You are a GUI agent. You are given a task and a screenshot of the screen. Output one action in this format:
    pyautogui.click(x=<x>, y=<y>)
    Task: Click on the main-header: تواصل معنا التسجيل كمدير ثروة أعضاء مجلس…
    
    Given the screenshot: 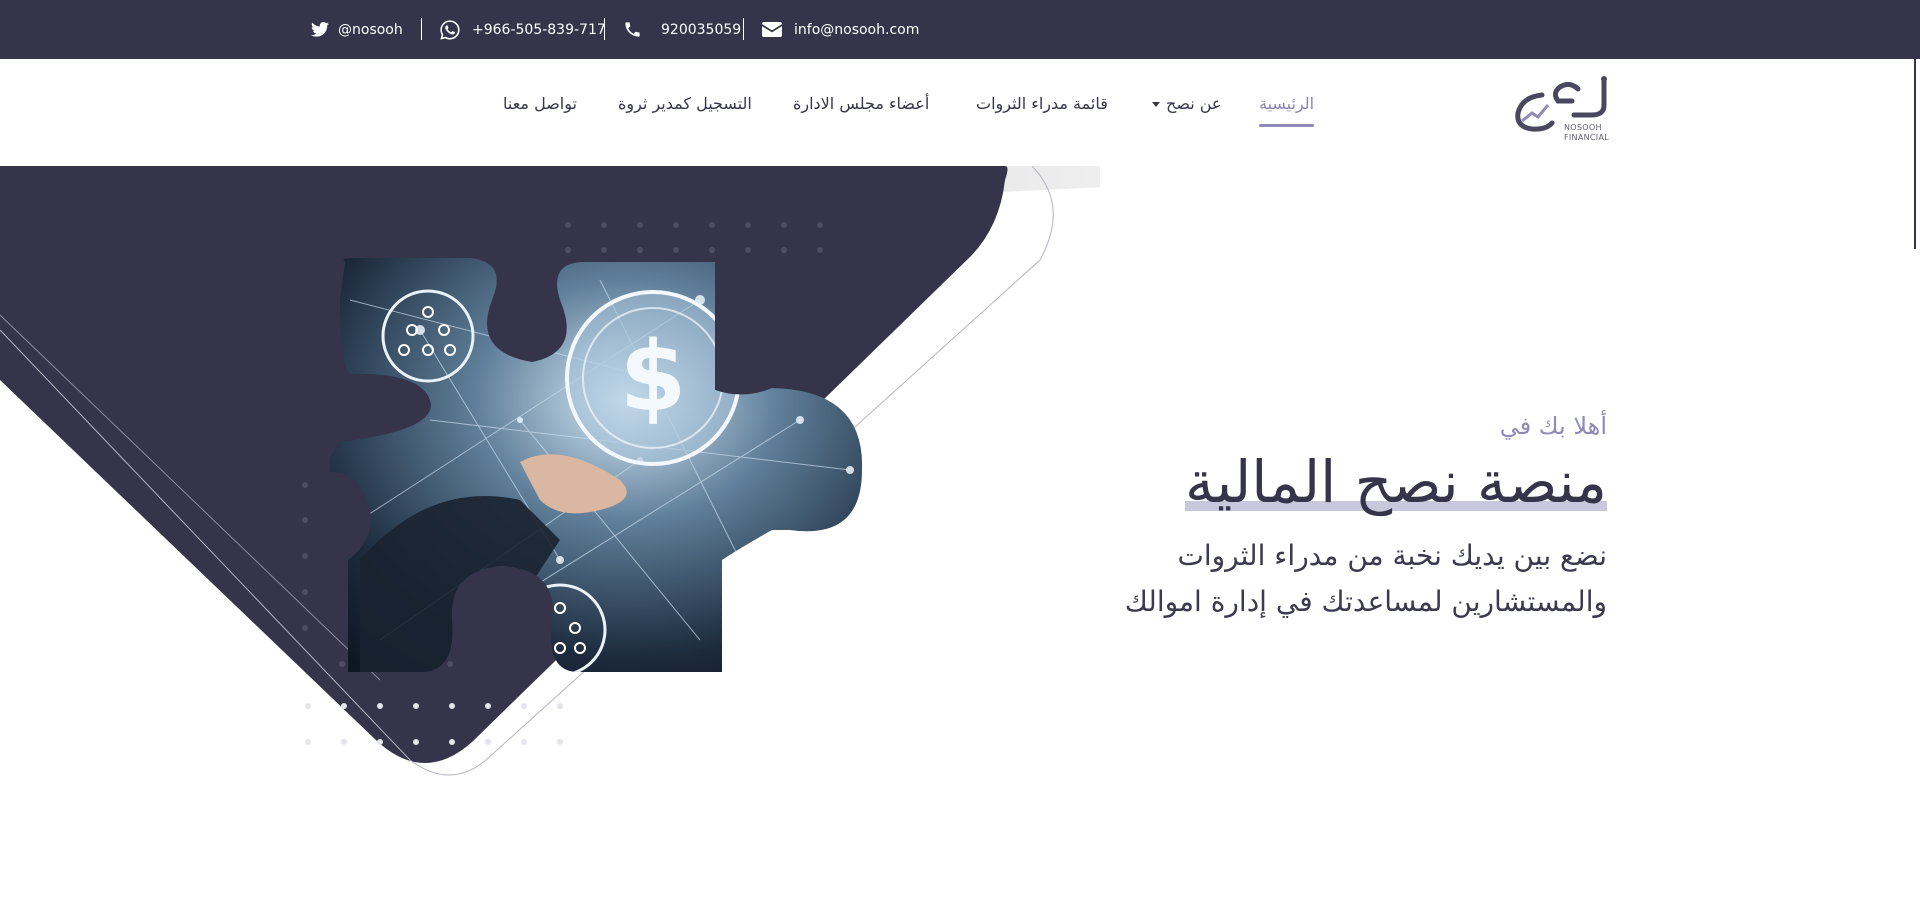 What is the action you would take?
    pyautogui.click(x=960, y=112)
    